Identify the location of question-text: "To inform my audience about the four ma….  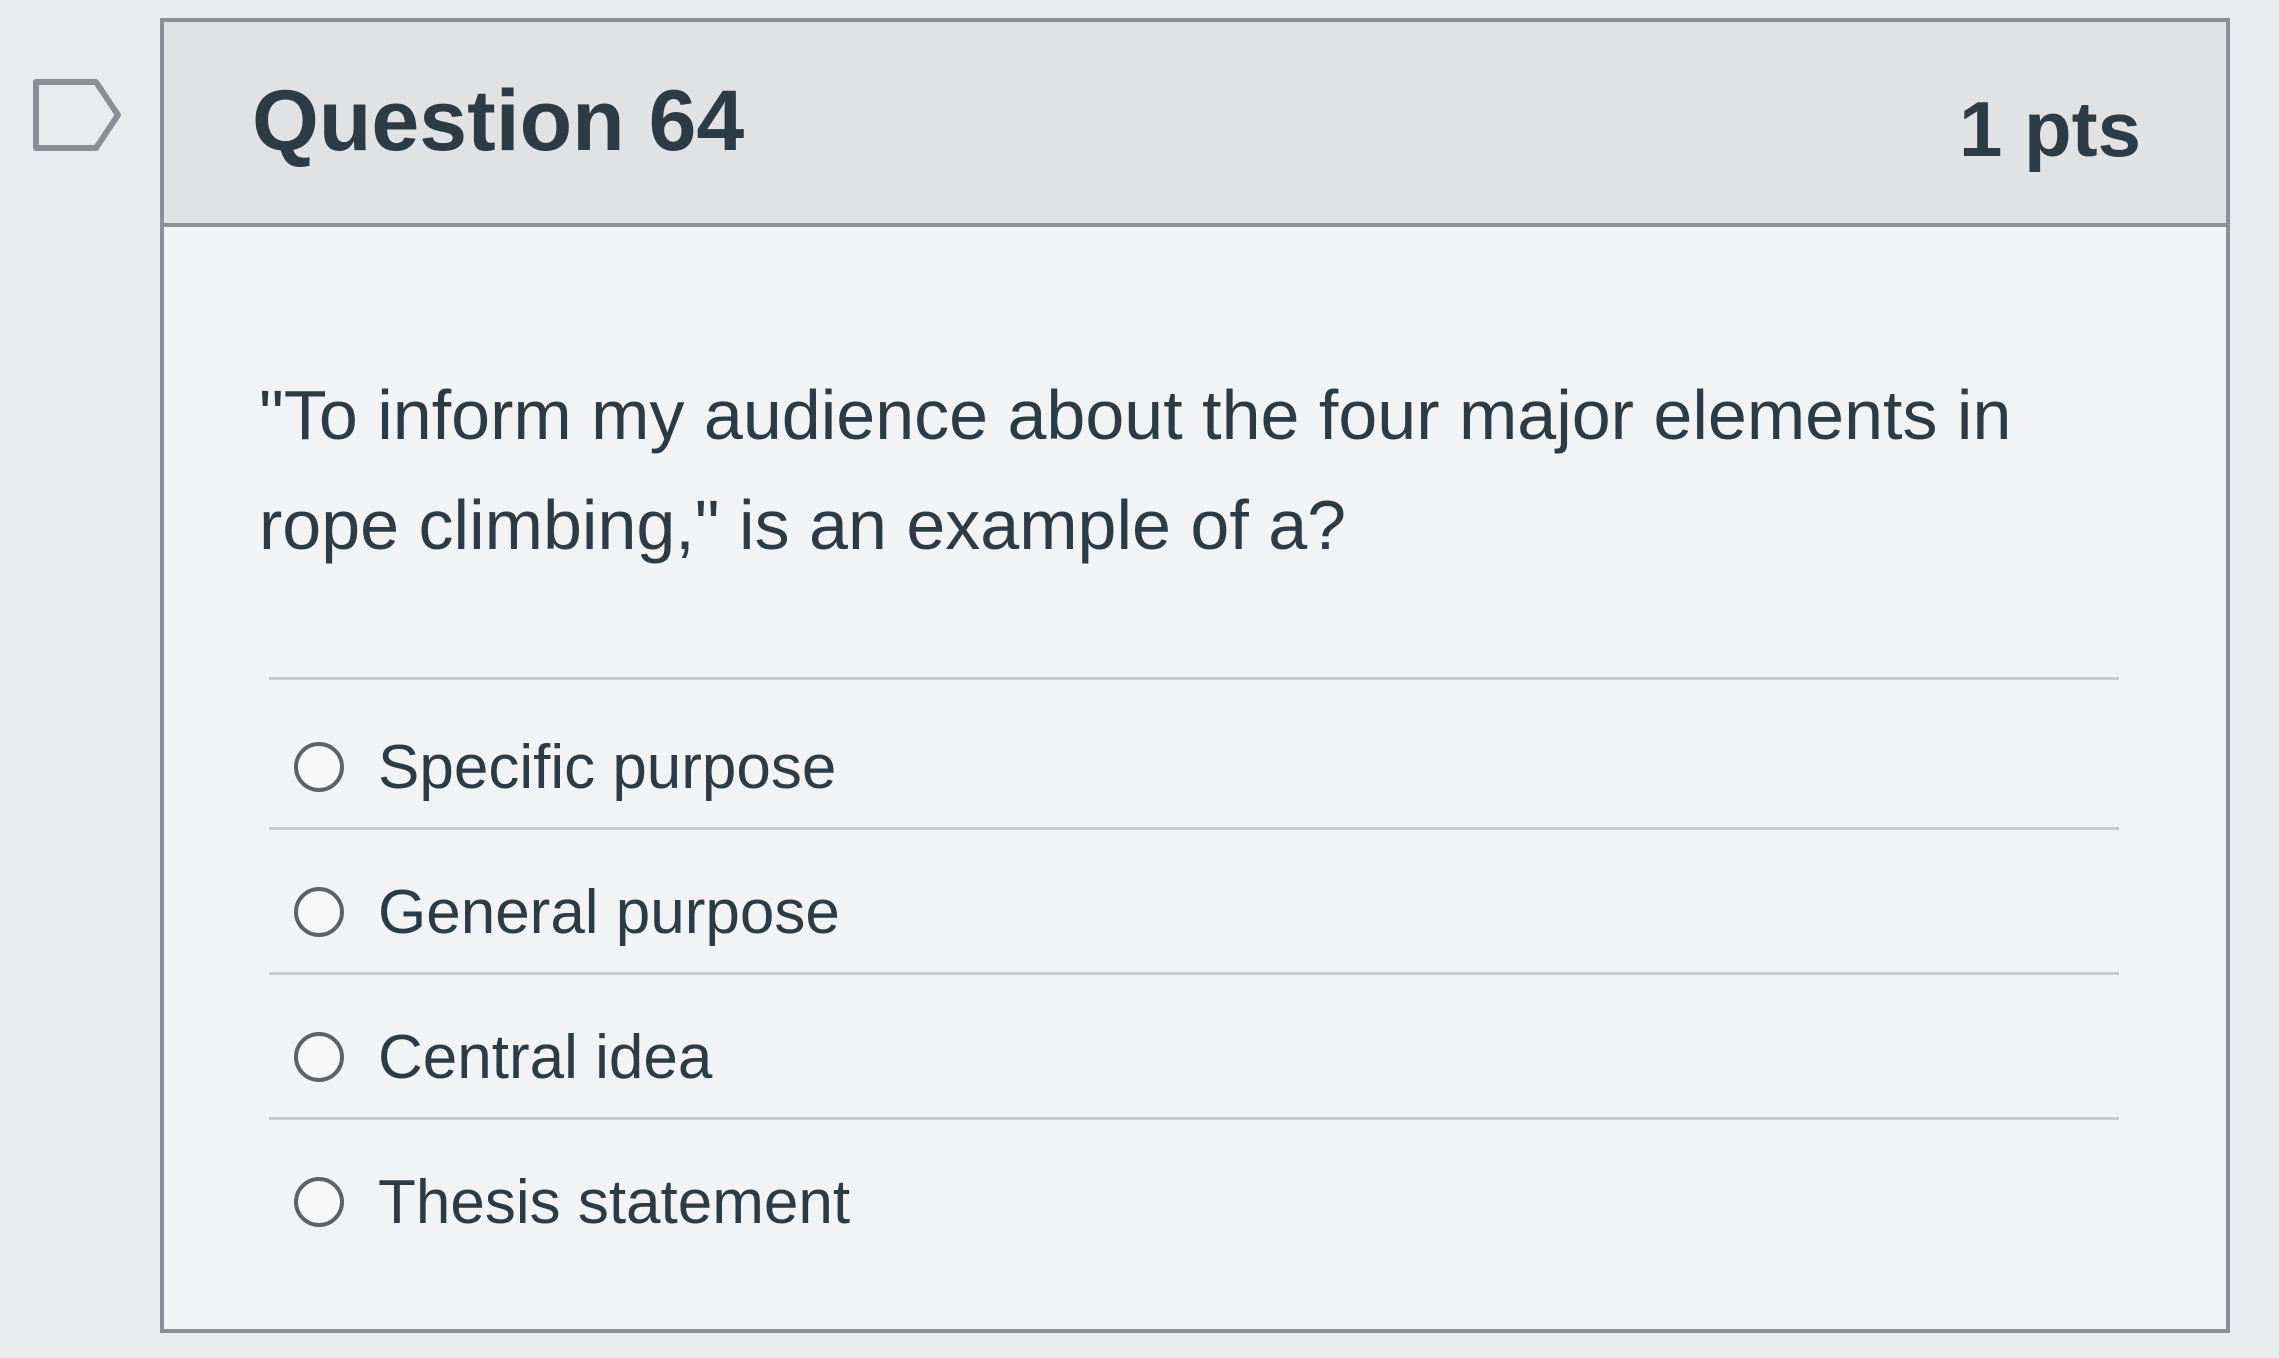
(1135, 470).